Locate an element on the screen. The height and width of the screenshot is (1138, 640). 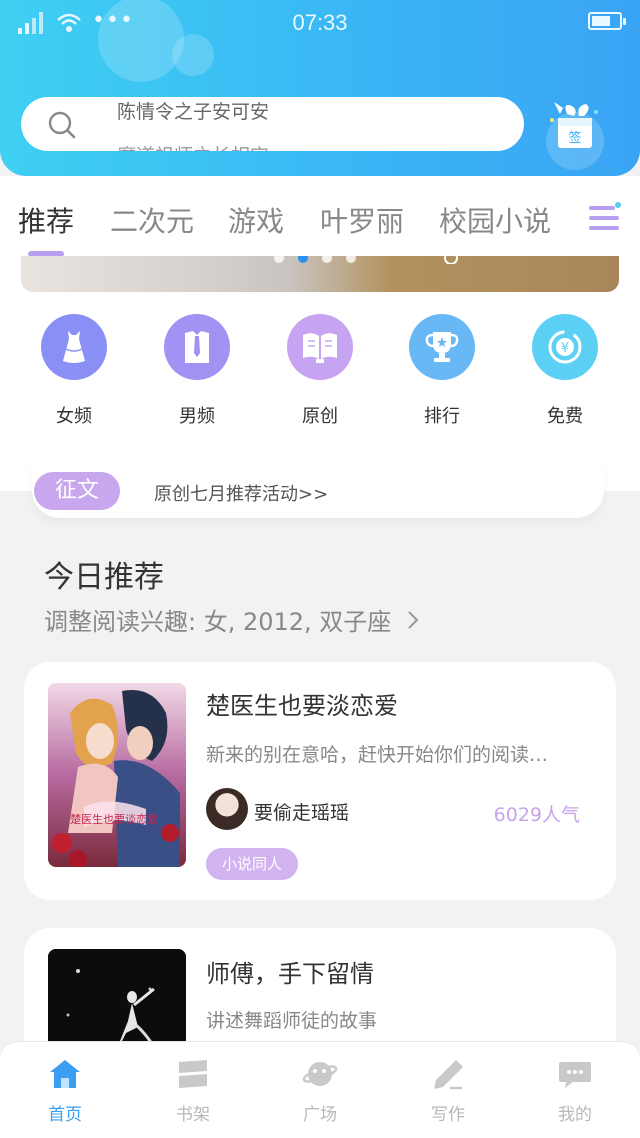
bottom-navigation: 首页 书架 广场 写作 我的 is located at coordinates (320, 1089).